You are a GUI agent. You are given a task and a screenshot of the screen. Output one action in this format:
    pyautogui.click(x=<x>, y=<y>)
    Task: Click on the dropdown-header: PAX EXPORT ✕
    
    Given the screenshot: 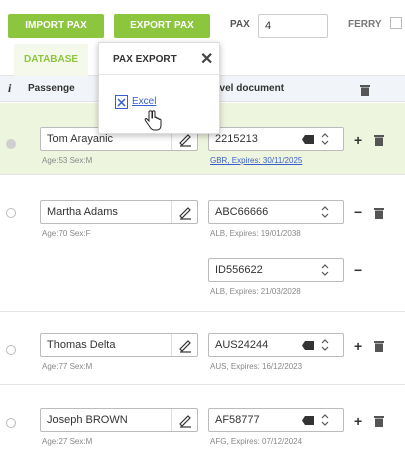 What is the action you would take?
    pyautogui.click(x=159, y=59)
    